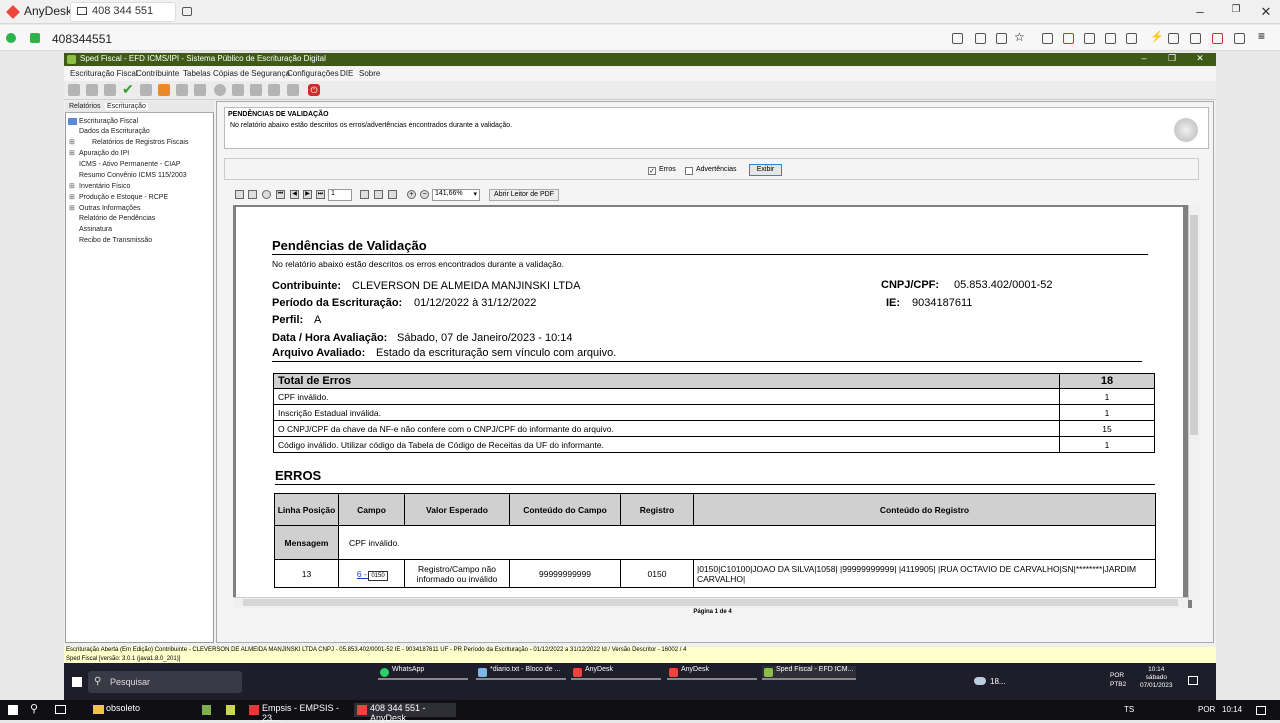  I want to click on tab-relatorios: Relatórios, so click(85, 106).